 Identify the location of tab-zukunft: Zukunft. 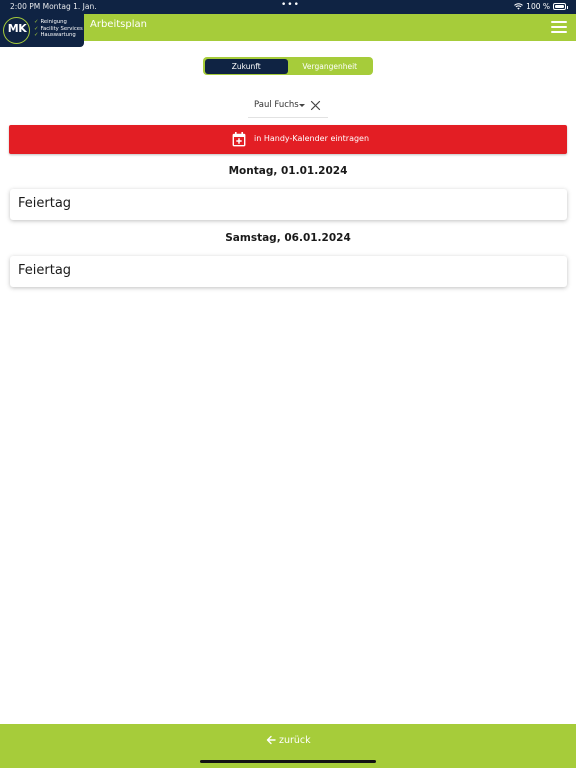
(246, 66).